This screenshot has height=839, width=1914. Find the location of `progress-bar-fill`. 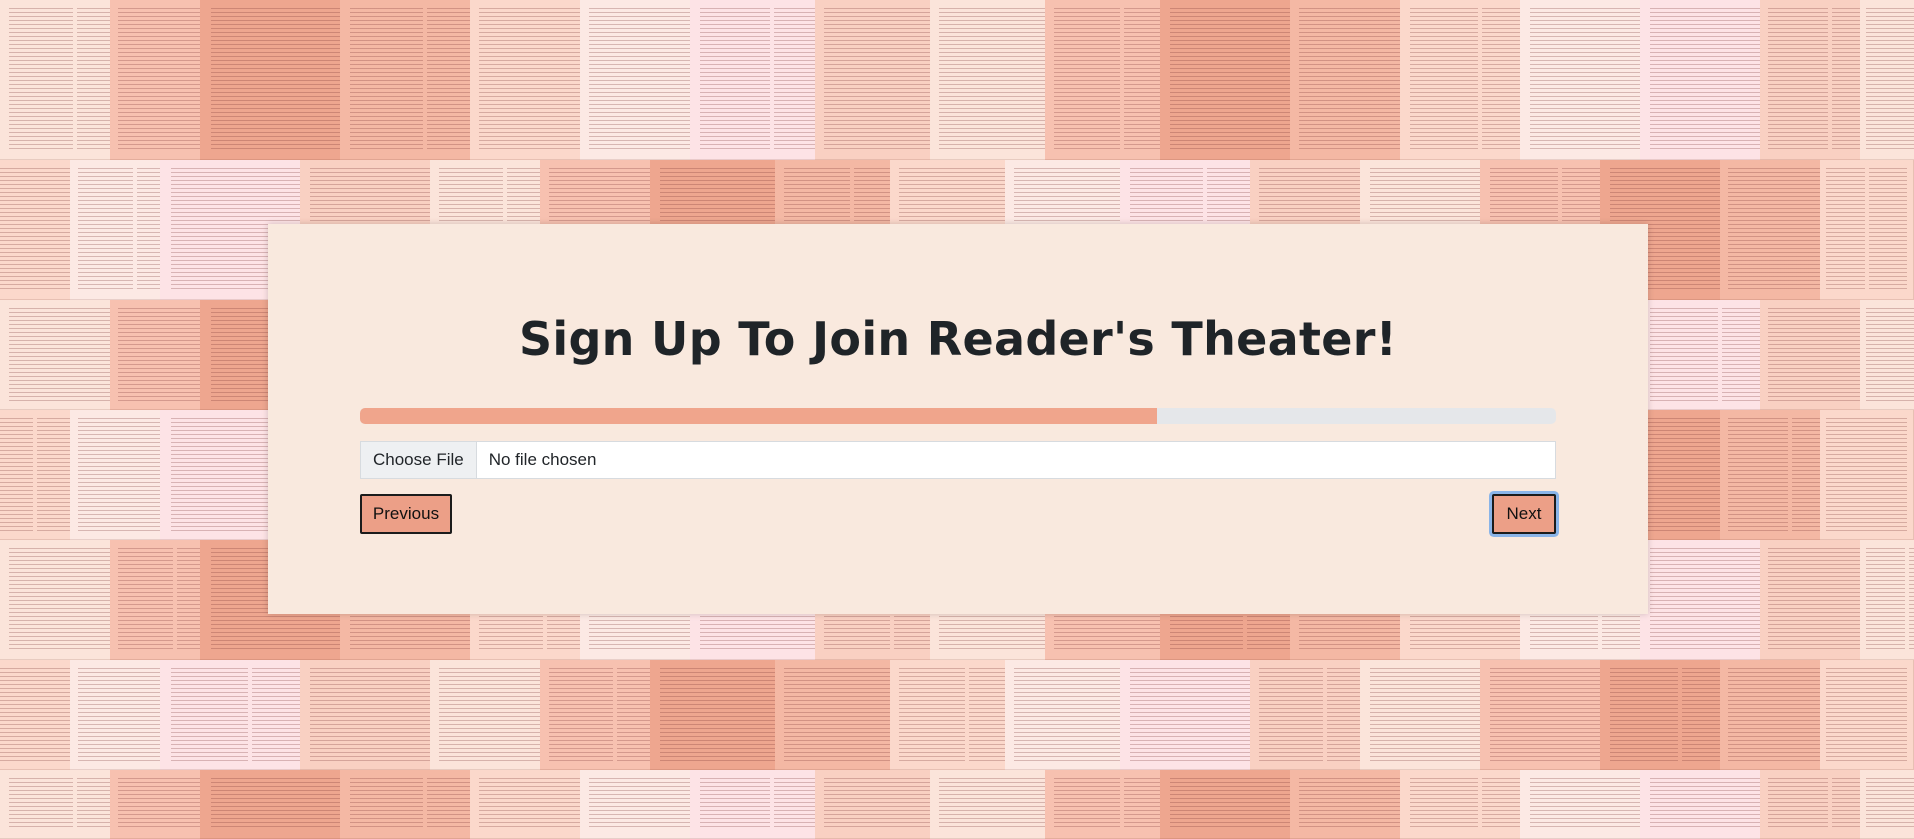

progress-bar-fill is located at coordinates (758, 416).